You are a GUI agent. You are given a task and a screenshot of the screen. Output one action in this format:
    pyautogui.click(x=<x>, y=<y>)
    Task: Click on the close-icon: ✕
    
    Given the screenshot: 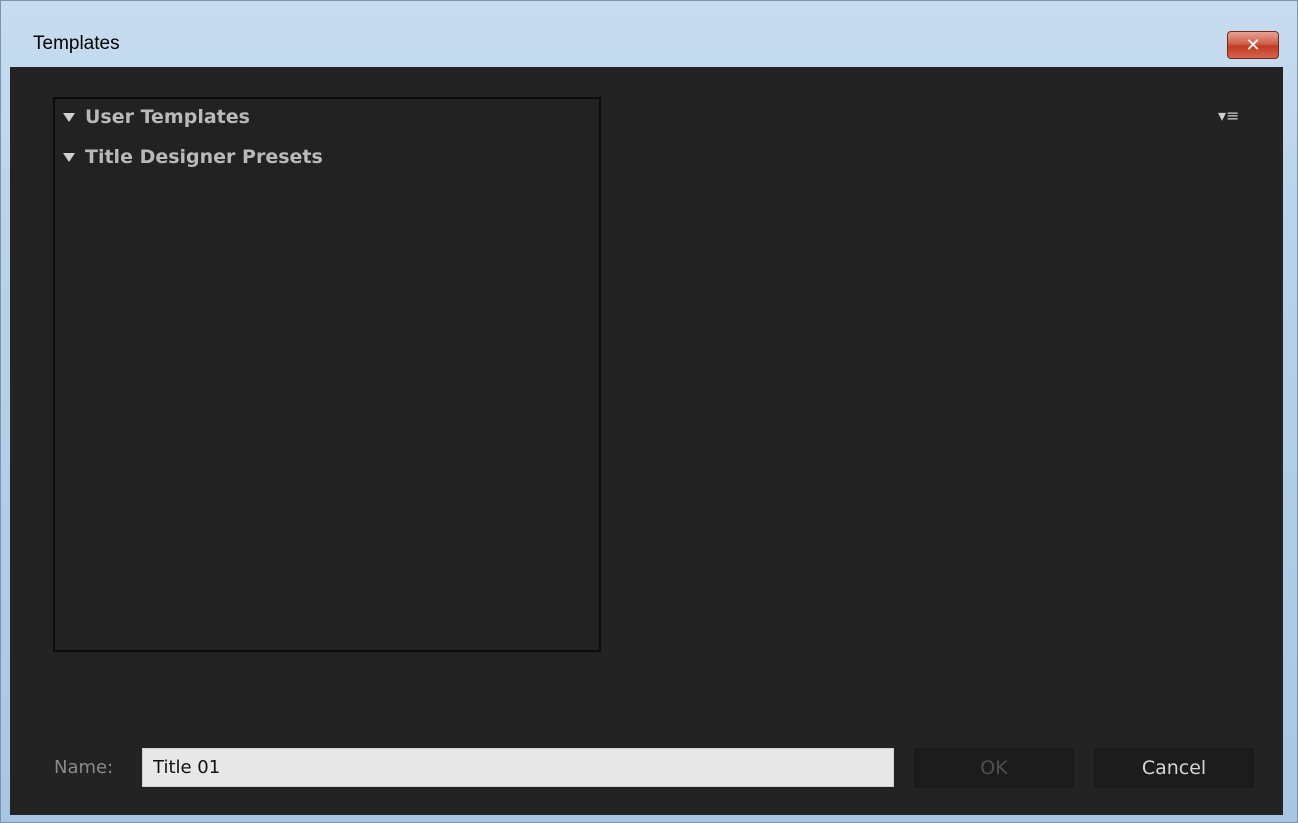 What is the action you would take?
    pyautogui.click(x=1253, y=45)
    